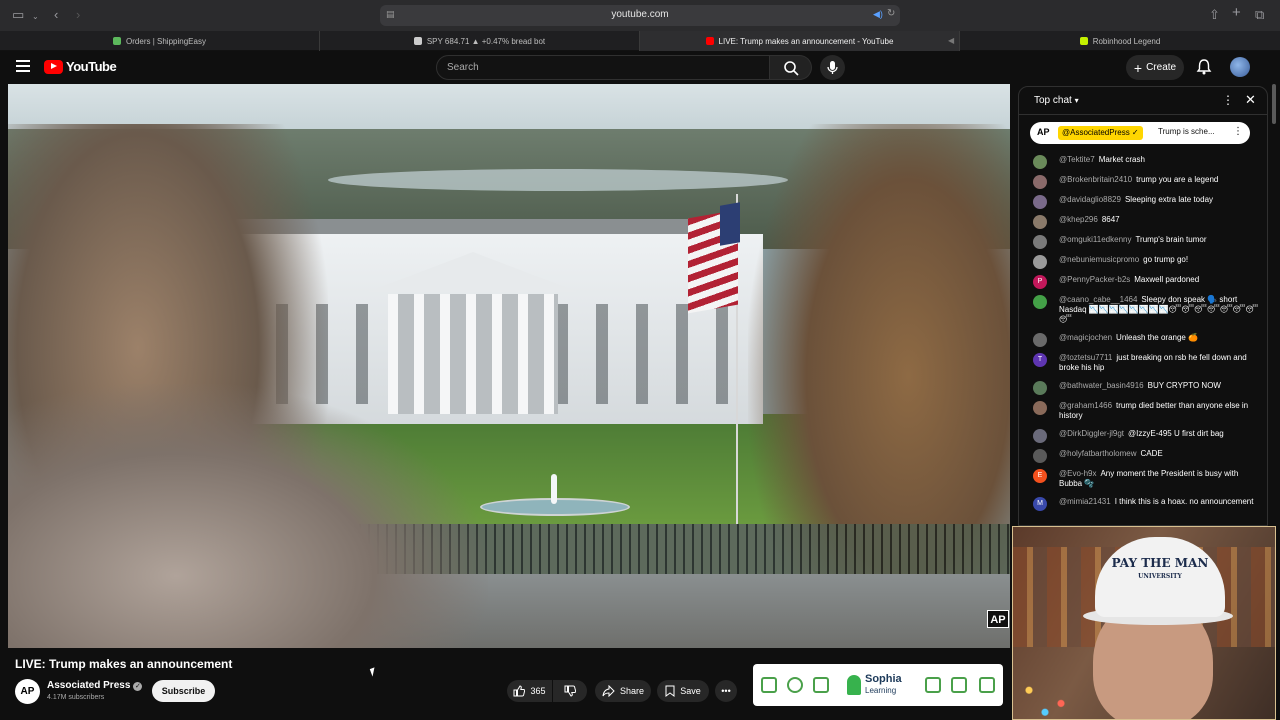  I want to click on create-button: + Create, so click(1155, 67).